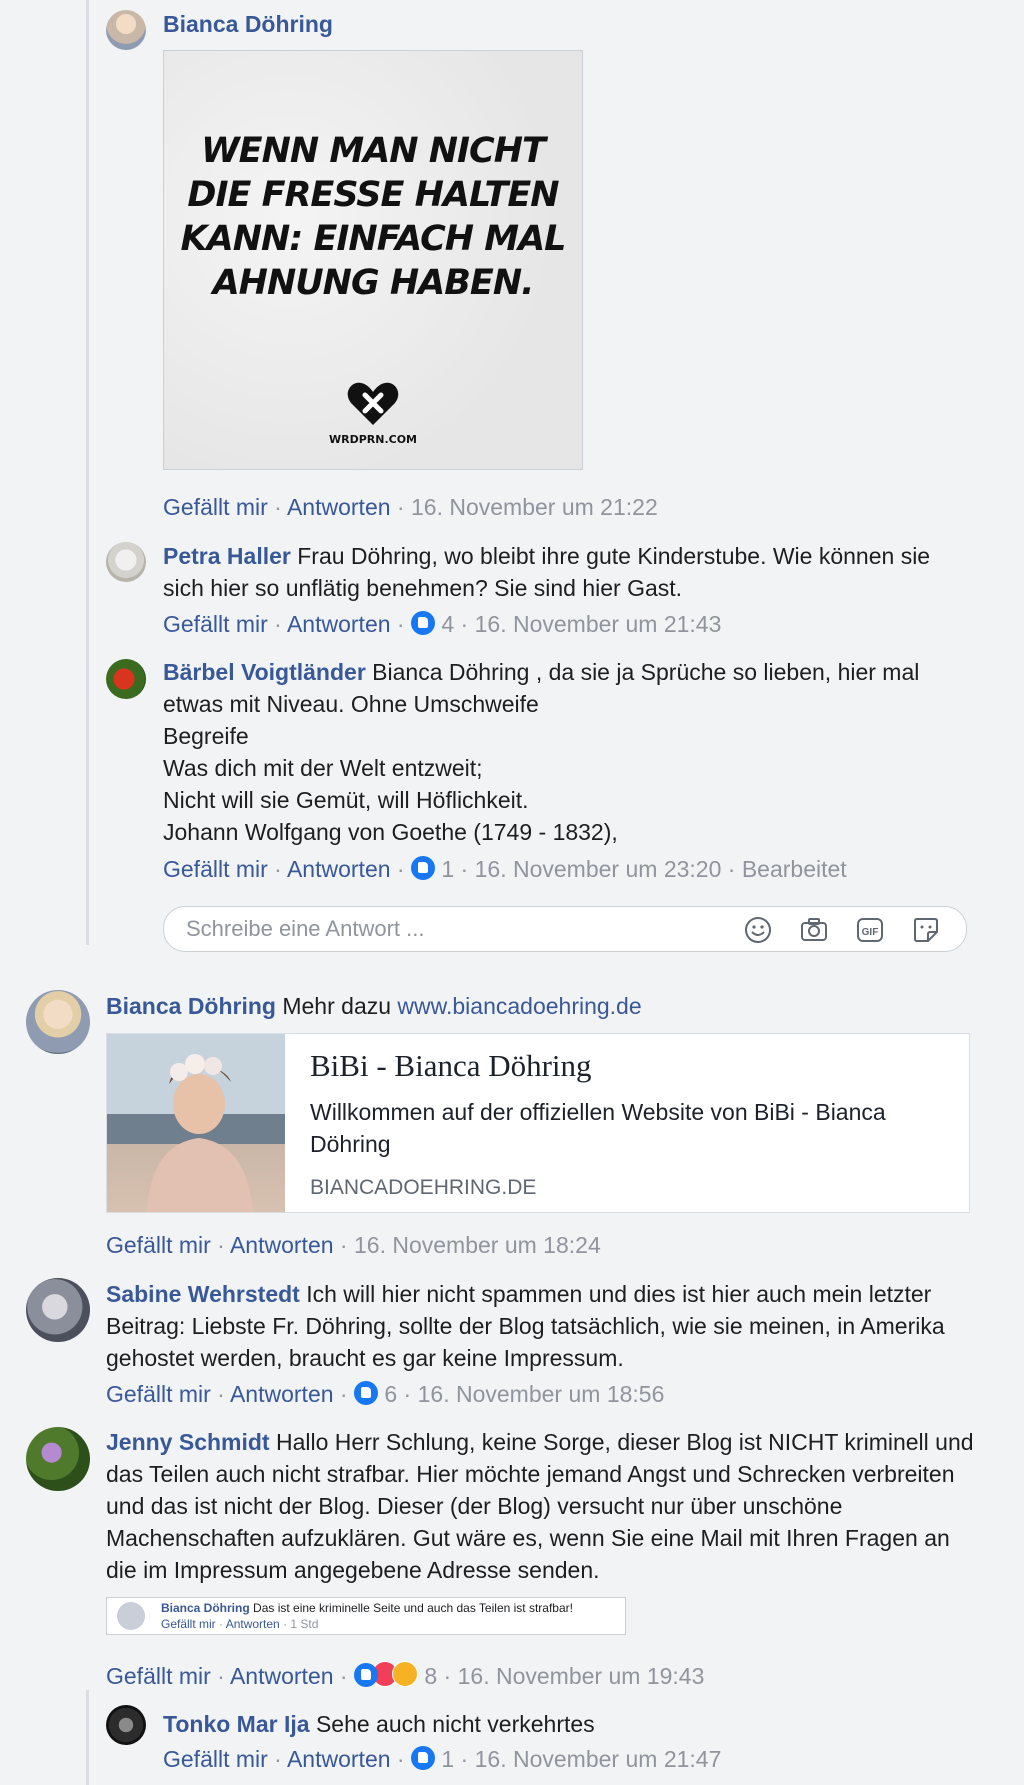 Image resolution: width=1024 pixels, height=1785 pixels. Describe the element at coordinates (227, 556) in the screenshot. I see `comment-author: Petra Haller` at that location.